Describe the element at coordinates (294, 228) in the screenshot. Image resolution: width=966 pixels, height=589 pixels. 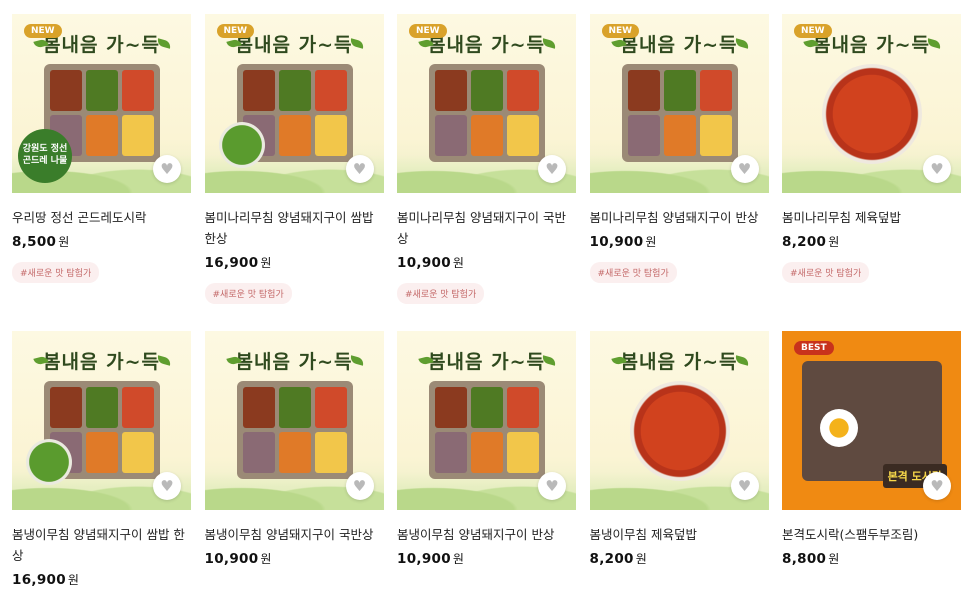
I see `product-name: 봄미나리무침 양념돼지구이 쌈밥 한상` at that location.